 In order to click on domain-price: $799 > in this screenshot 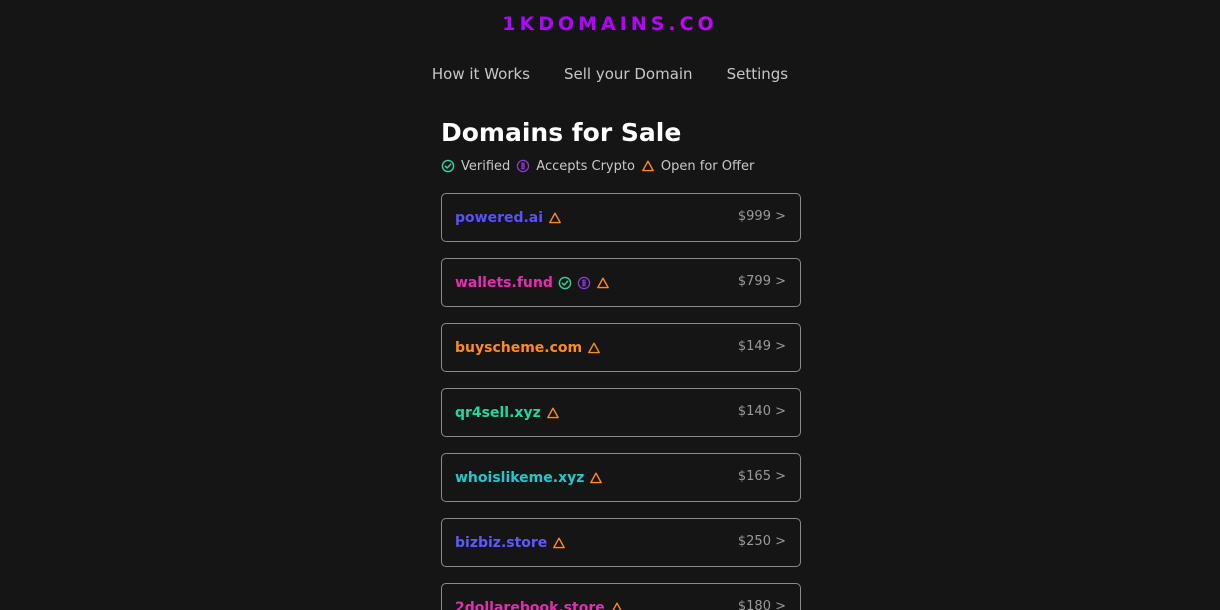, I will do `click(761, 281)`.